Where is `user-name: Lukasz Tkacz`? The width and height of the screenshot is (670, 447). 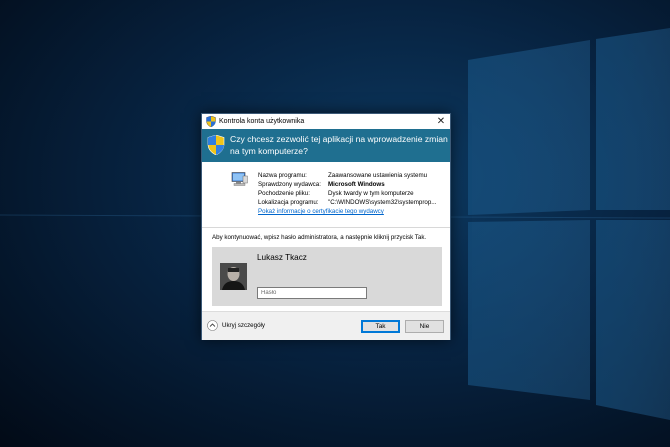 user-name: Lukasz Tkacz is located at coordinates (282, 257).